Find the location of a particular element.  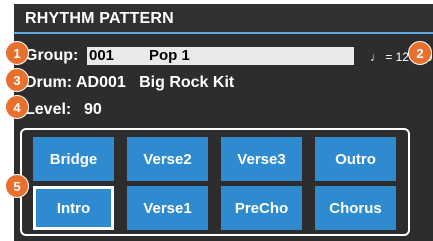

level-value: 90 is located at coordinates (93, 109).